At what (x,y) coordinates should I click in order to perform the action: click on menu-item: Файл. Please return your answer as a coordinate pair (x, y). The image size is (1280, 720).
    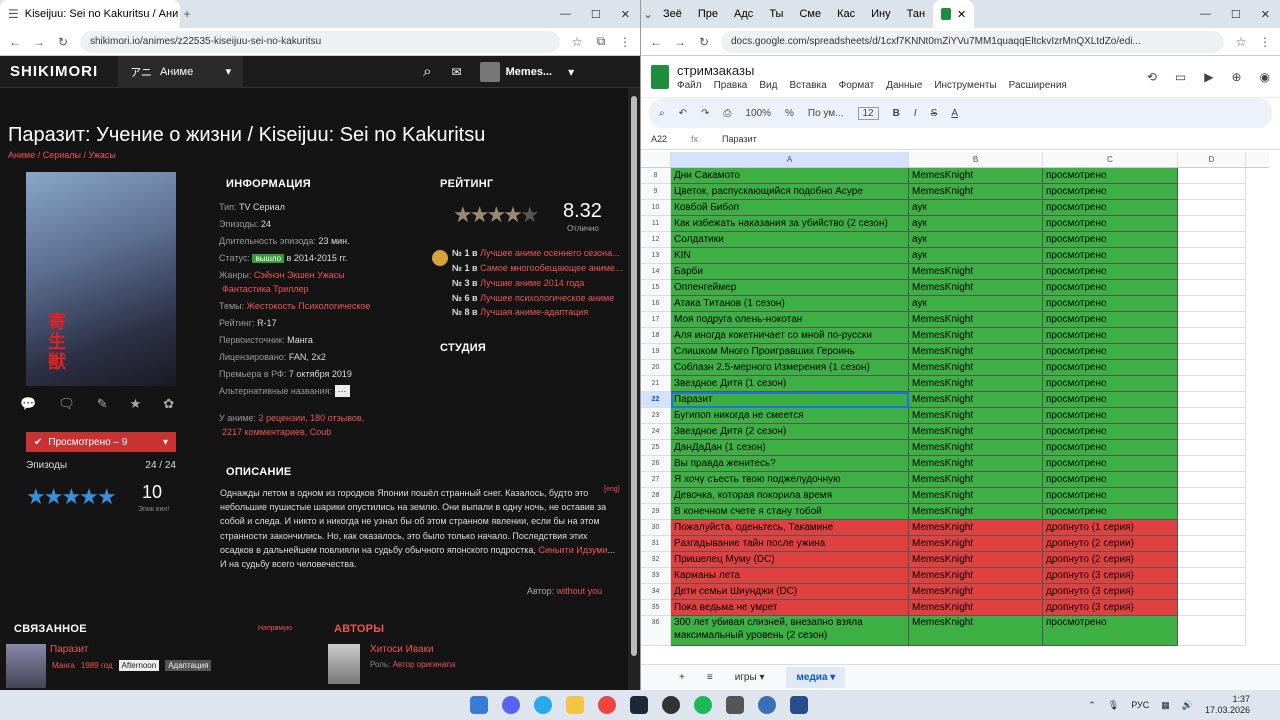
    Looking at the image, I should click on (689, 85).